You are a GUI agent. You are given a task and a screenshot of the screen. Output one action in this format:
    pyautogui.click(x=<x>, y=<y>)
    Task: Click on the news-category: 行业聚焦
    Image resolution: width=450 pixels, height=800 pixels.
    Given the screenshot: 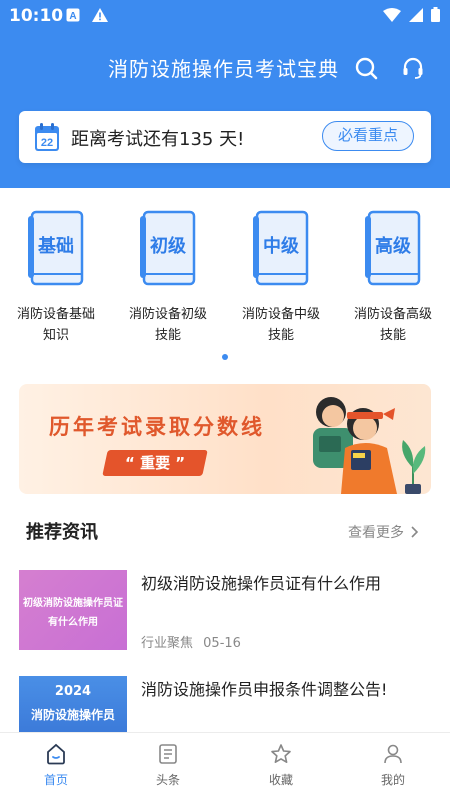 What is the action you would take?
    pyautogui.click(x=167, y=643)
    